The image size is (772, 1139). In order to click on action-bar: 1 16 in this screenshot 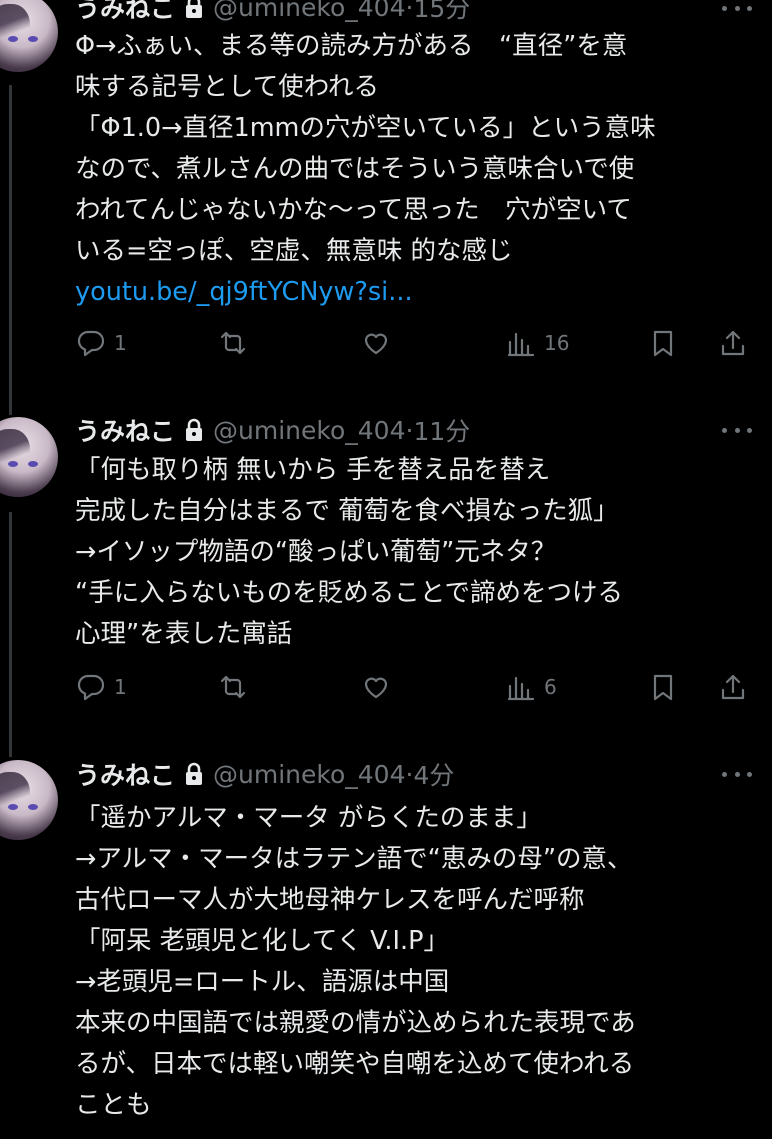, I will do `click(386, 348)`.